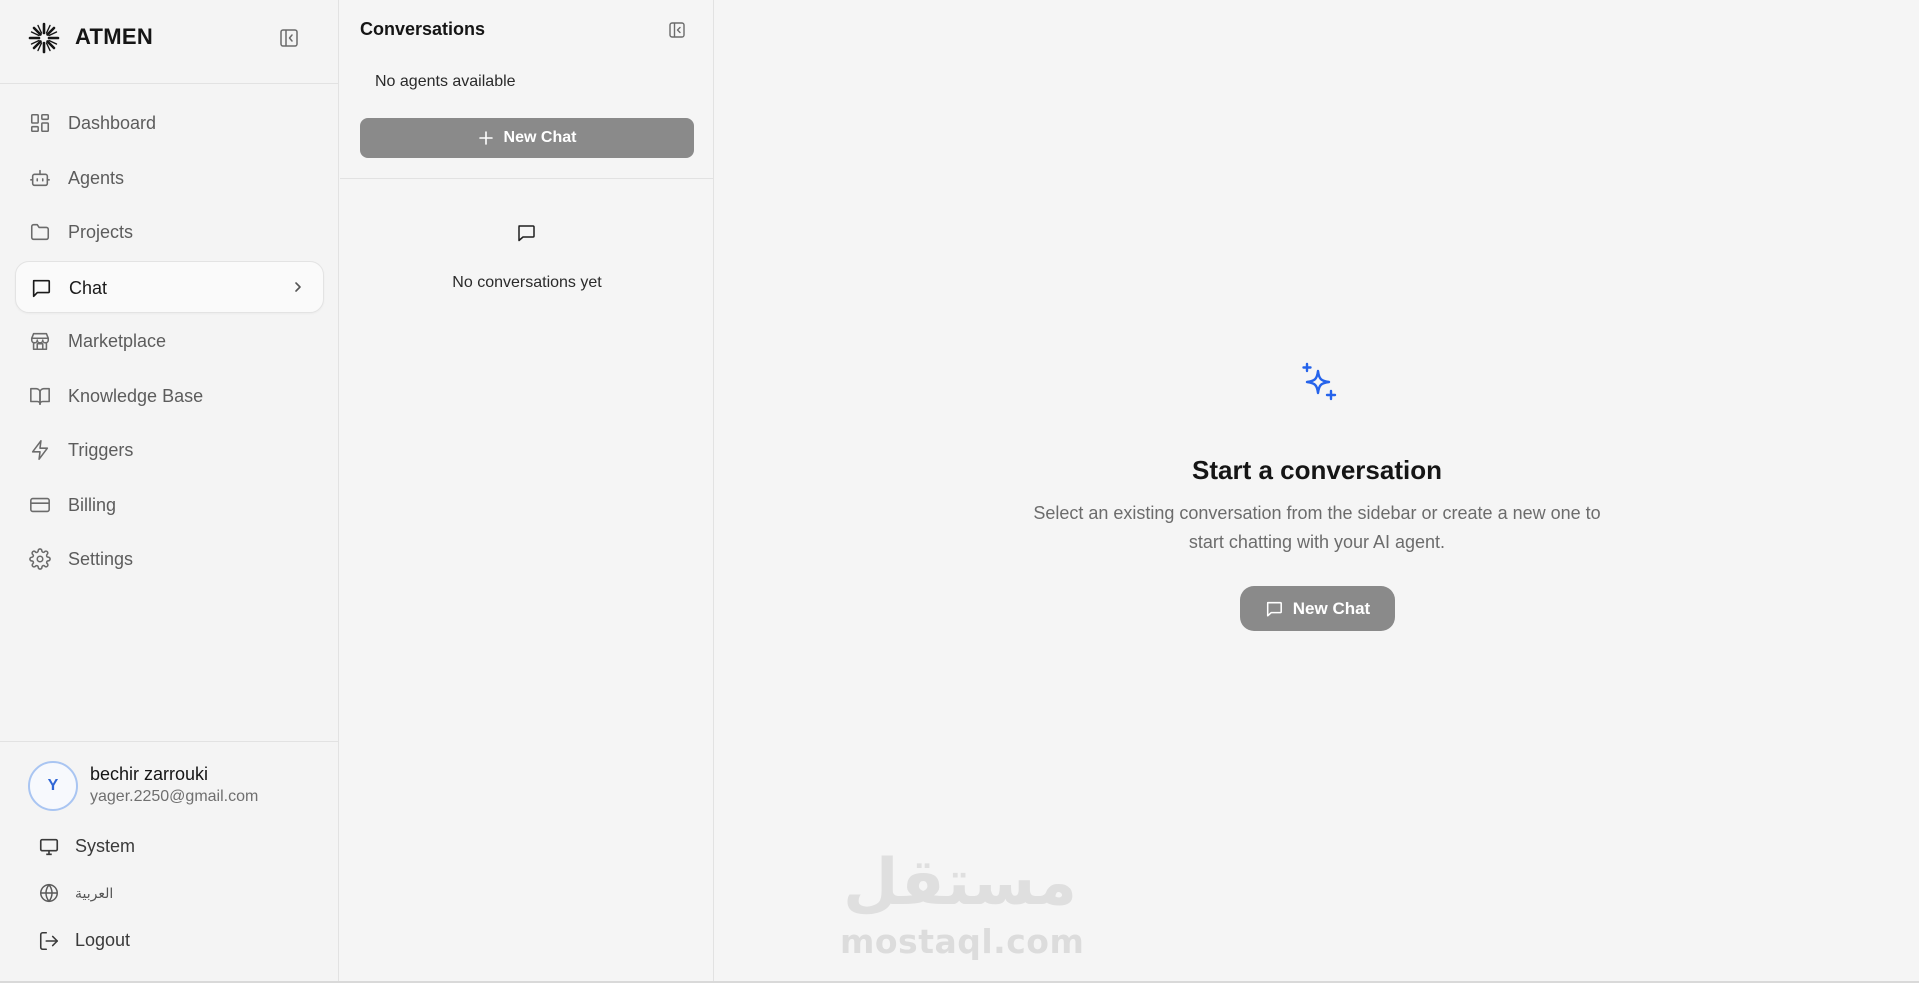 The image size is (1919, 983). Describe the element at coordinates (169, 505) in the screenshot. I see `sidebar-item-billing: Billing` at that location.